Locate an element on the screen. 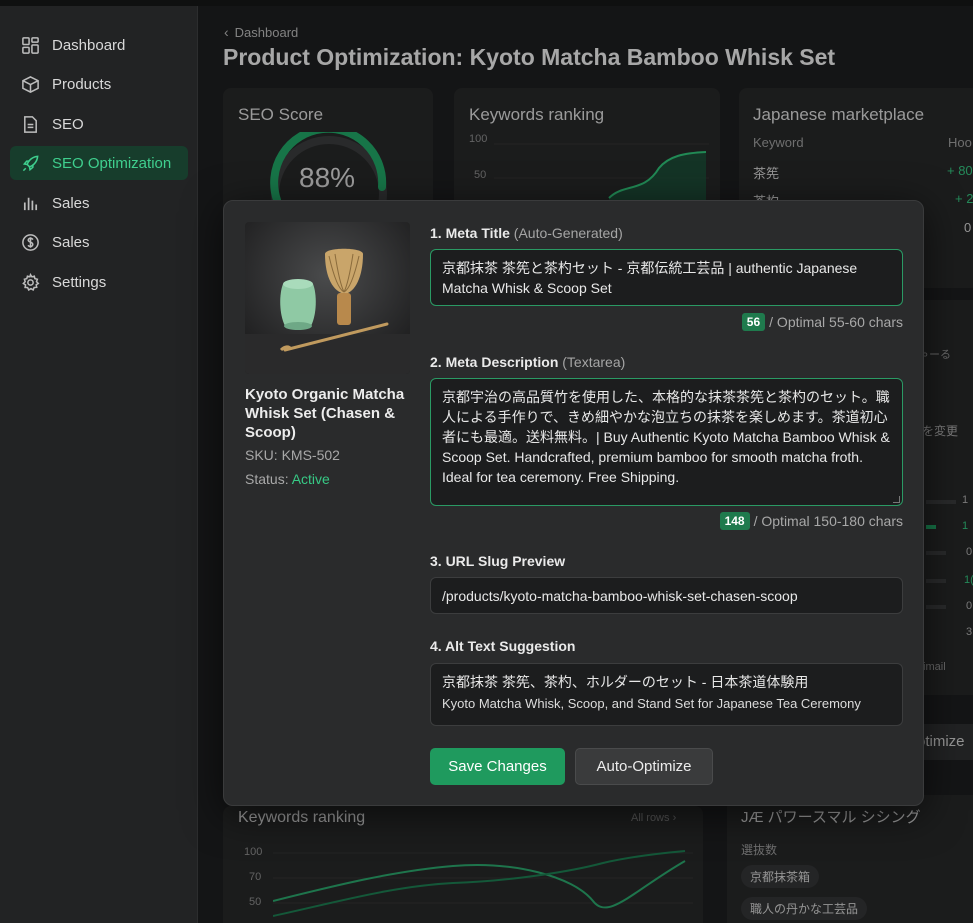 This screenshot has width=973, height=923. alt-text-label: 4. Alt Text Suggestion is located at coordinates (503, 646).